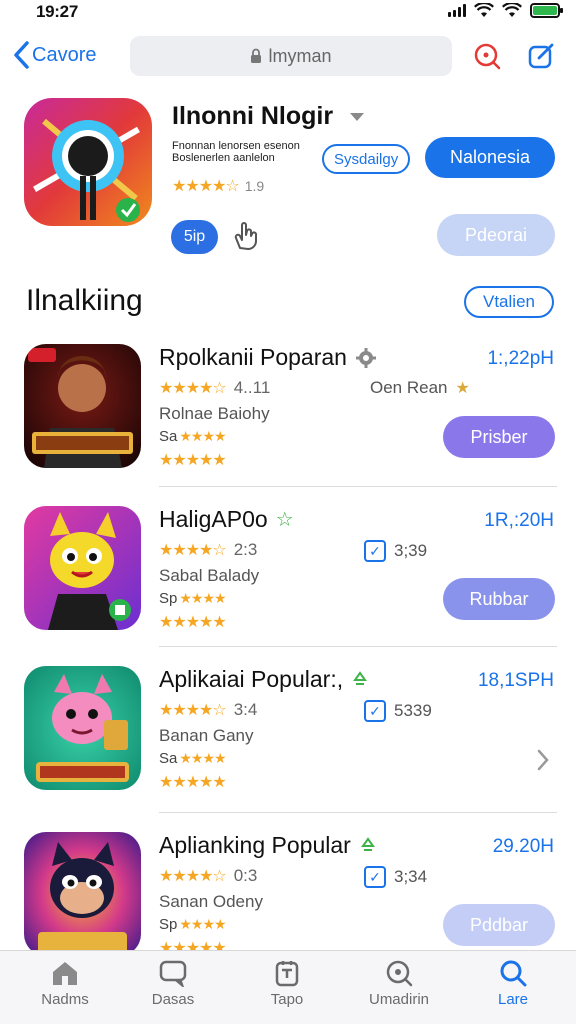 Image resolution: width=576 pixels, height=1024 pixels. Describe the element at coordinates (21, 55) in the screenshot. I see `chevron-left-icon` at that location.